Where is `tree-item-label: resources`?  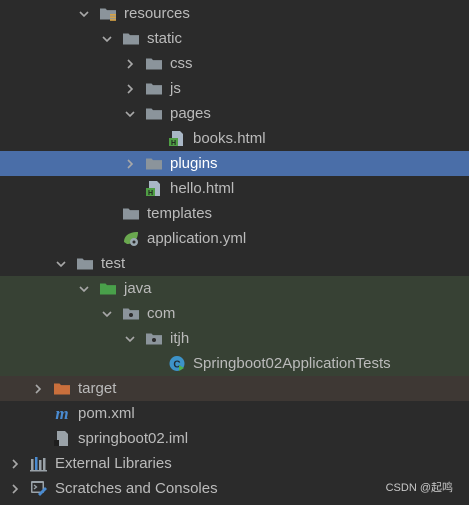
tree-item-label: resources is located at coordinates (157, 13).